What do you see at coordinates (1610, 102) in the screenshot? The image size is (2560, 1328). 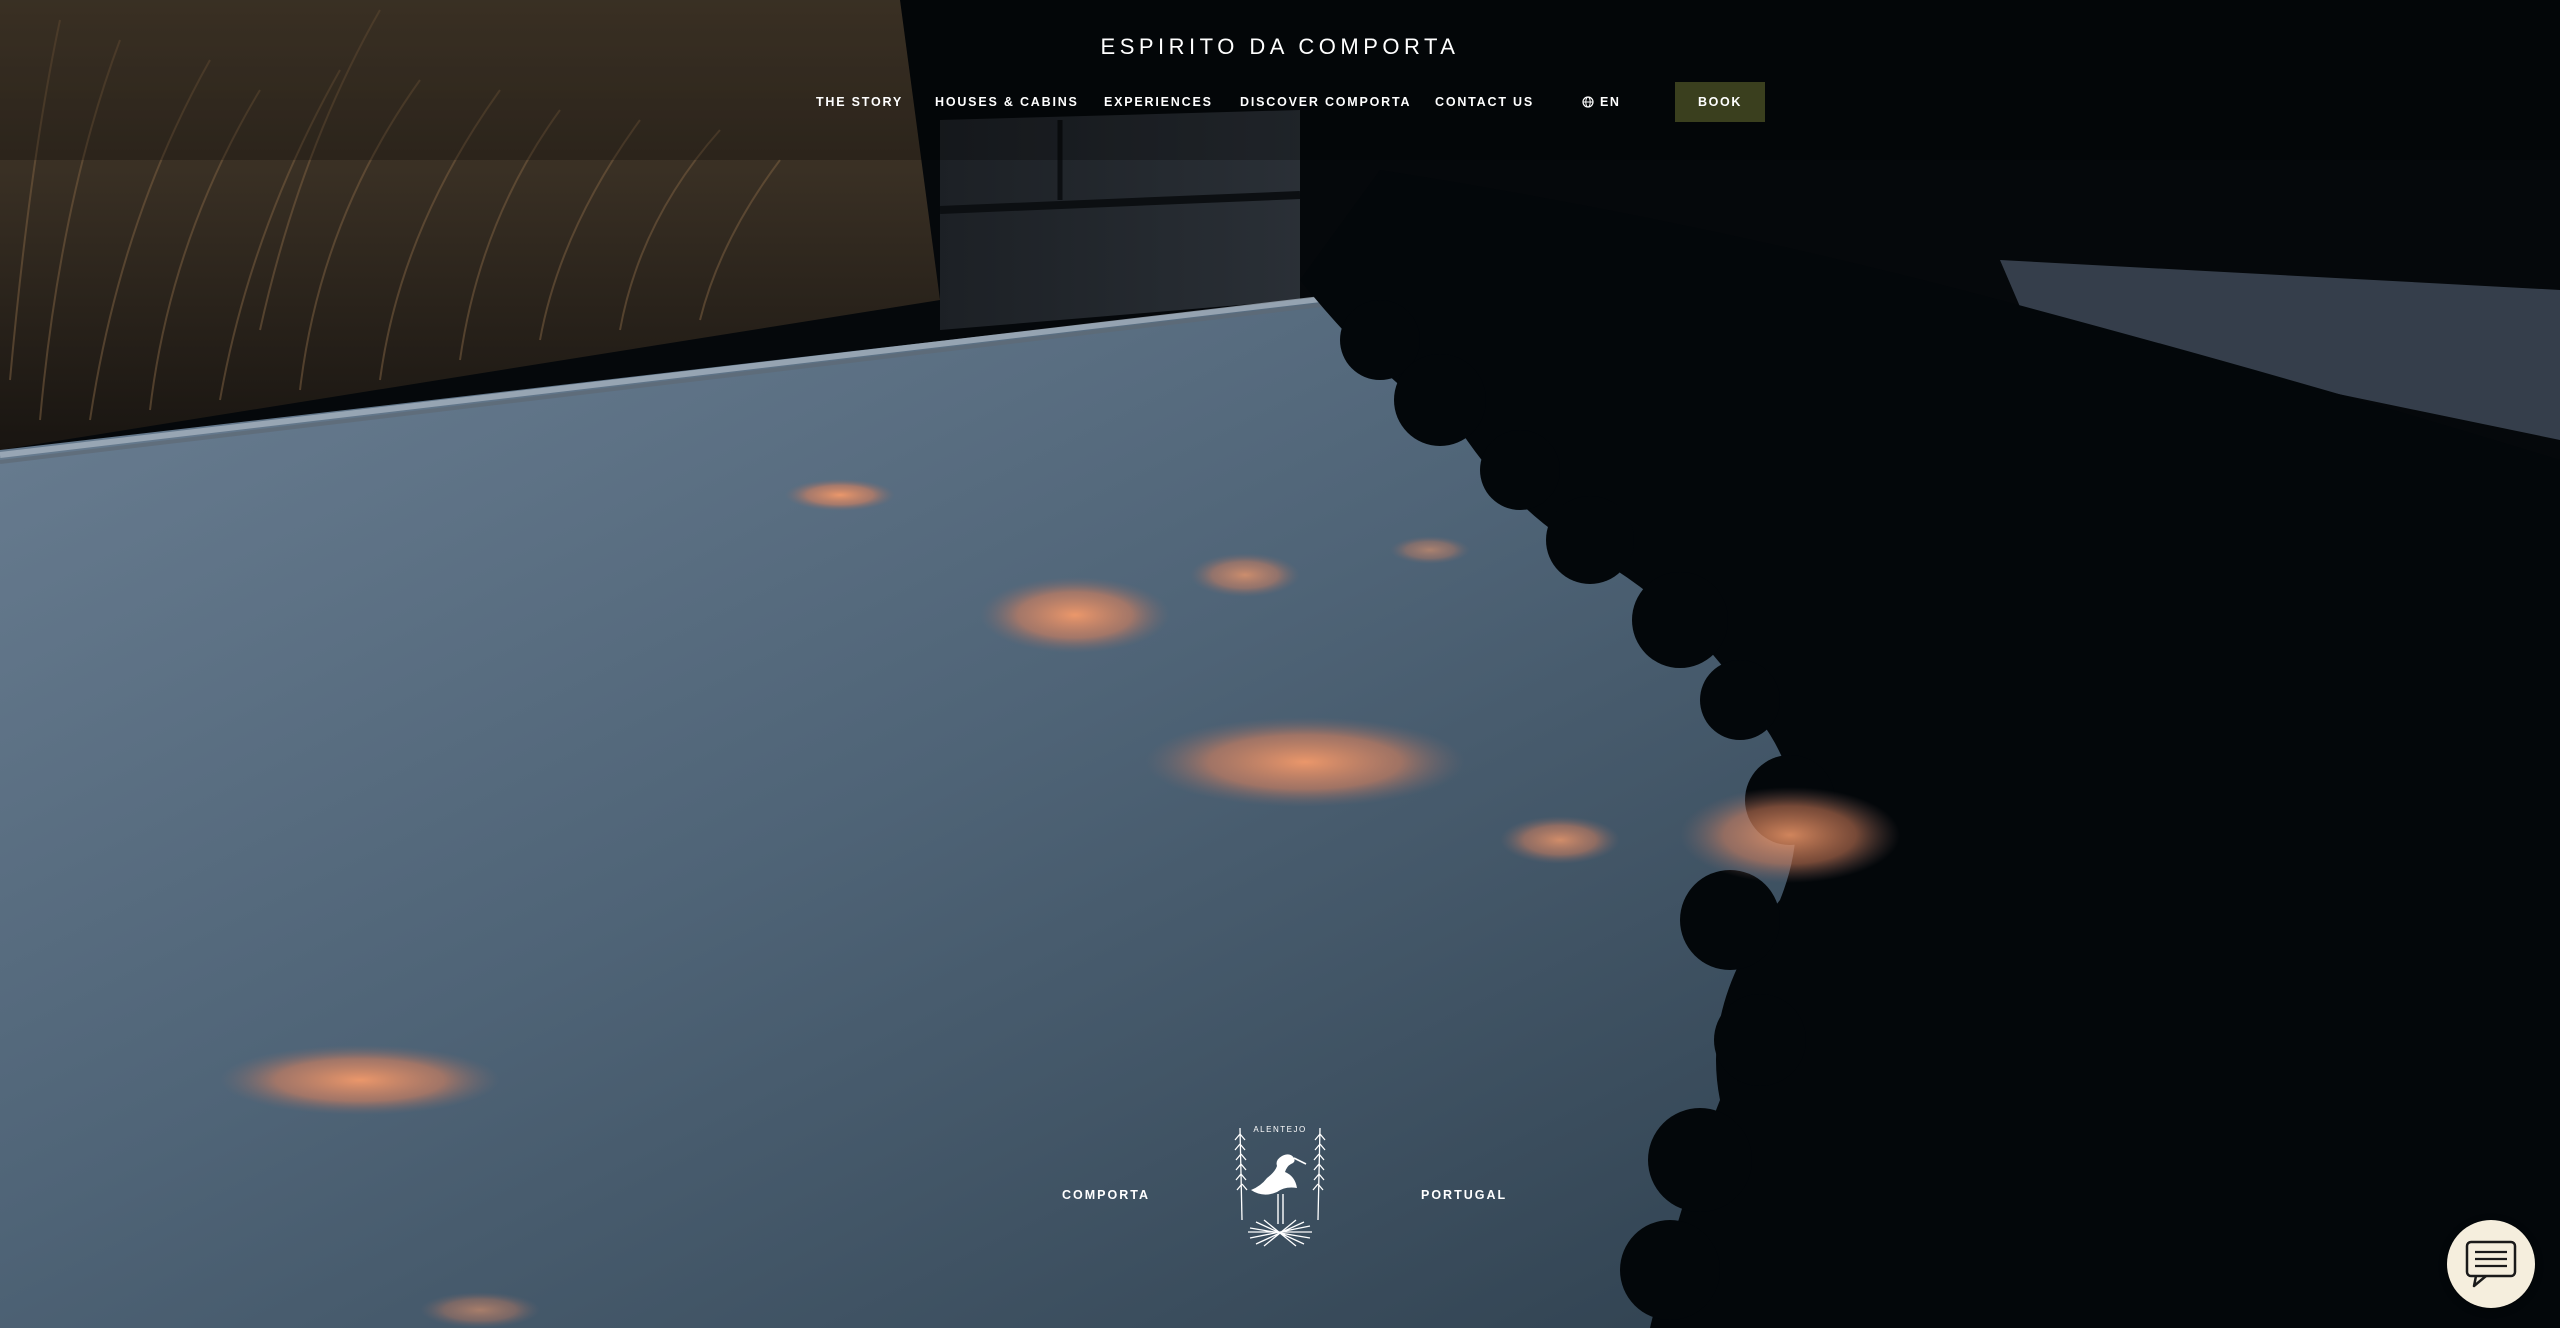 I see `language-label: EN` at bounding box center [1610, 102].